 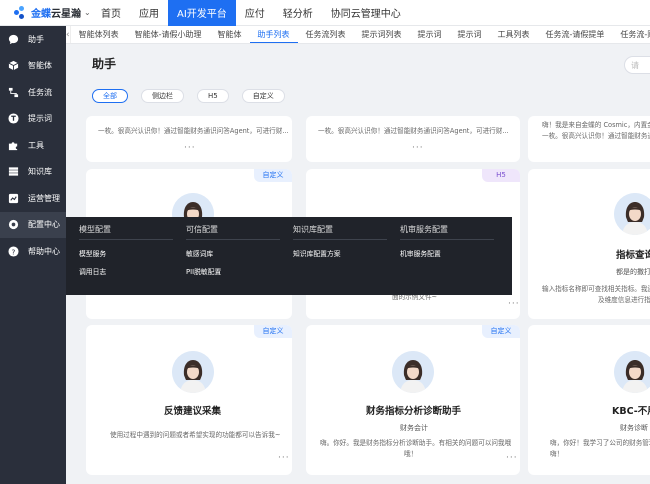 What do you see at coordinates (13, 171) in the screenshot?
I see `database-icon` at bounding box center [13, 171].